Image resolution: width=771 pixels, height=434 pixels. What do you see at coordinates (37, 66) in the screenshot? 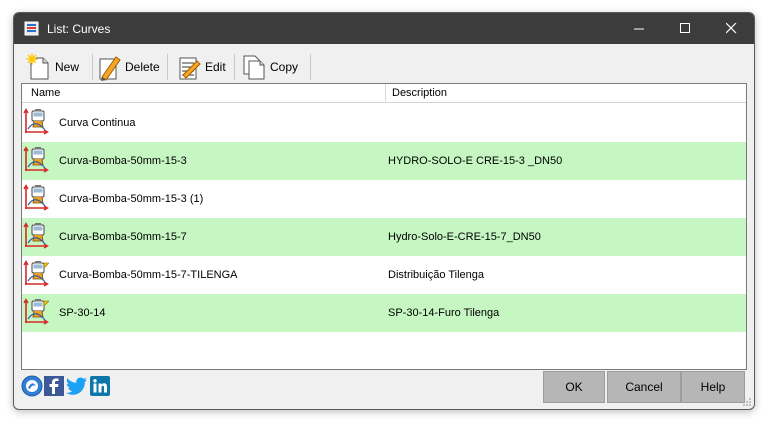
I see `new-document-icon` at bounding box center [37, 66].